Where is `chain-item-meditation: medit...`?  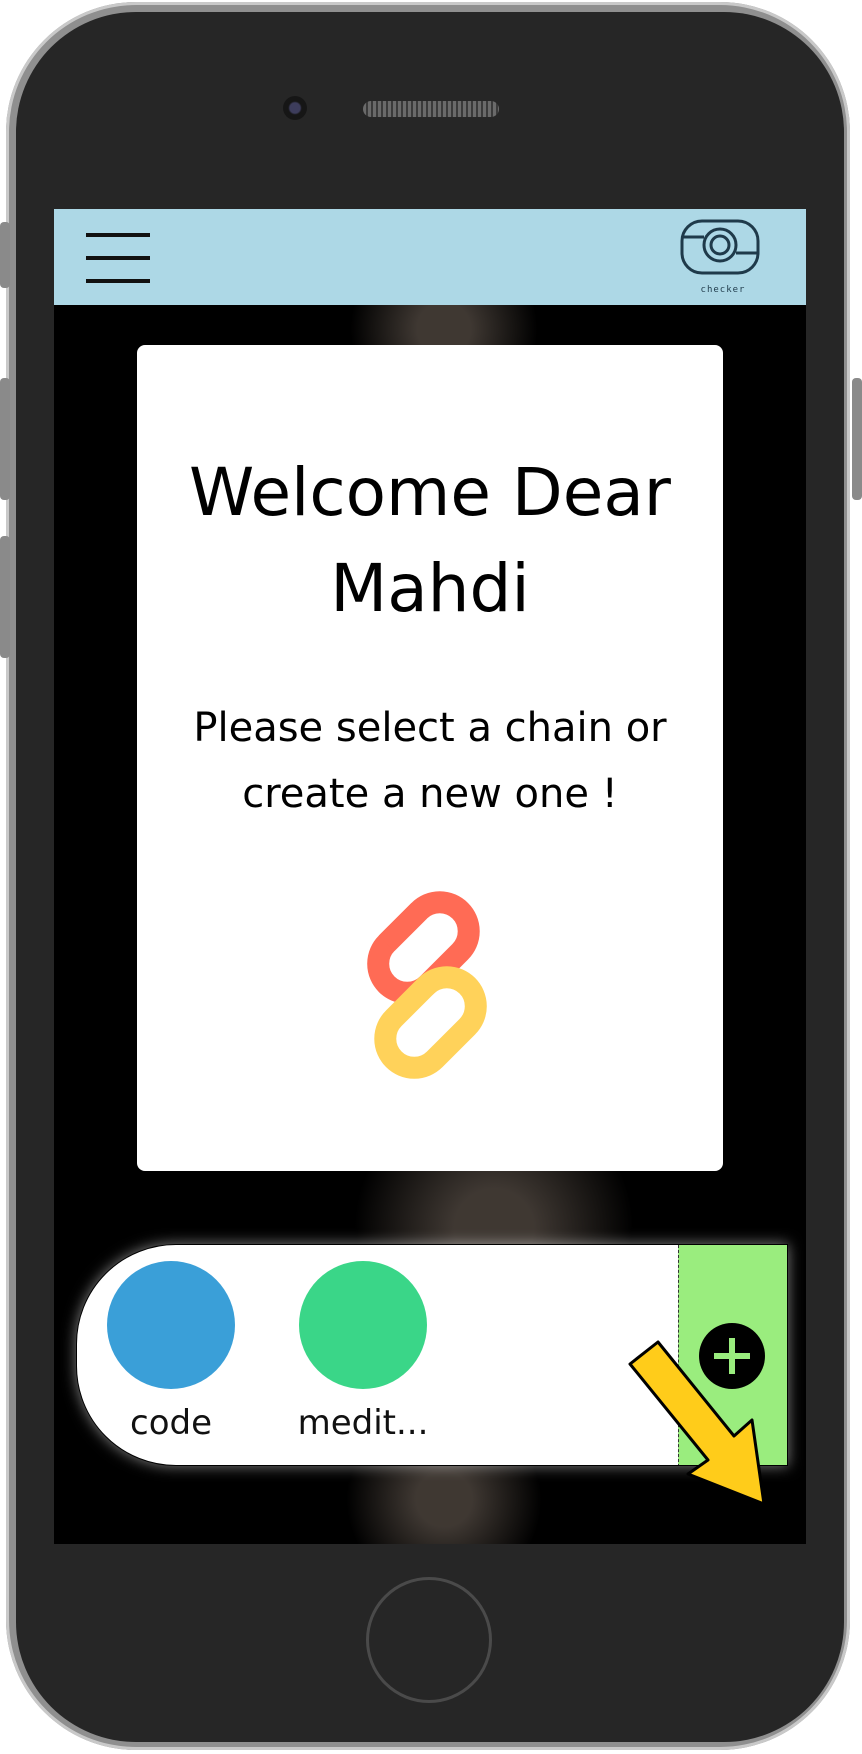 chain-item-meditation: medit... is located at coordinates (363, 1361).